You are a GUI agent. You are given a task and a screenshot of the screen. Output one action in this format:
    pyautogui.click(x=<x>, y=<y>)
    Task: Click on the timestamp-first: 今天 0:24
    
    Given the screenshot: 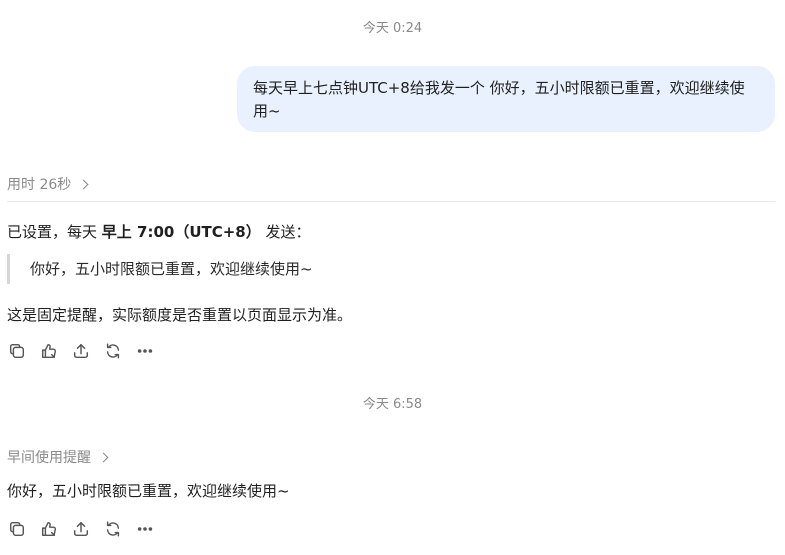 What is the action you would take?
    pyautogui.click(x=392, y=28)
    